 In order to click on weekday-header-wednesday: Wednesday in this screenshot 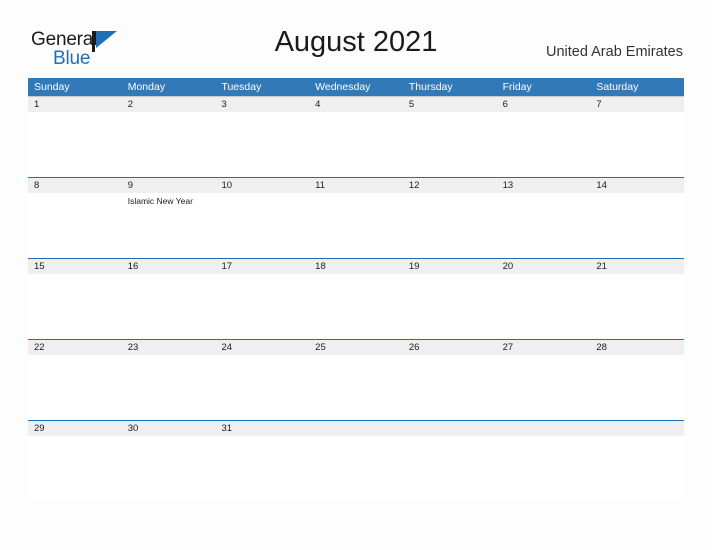, I will do `click(343, 87)`.